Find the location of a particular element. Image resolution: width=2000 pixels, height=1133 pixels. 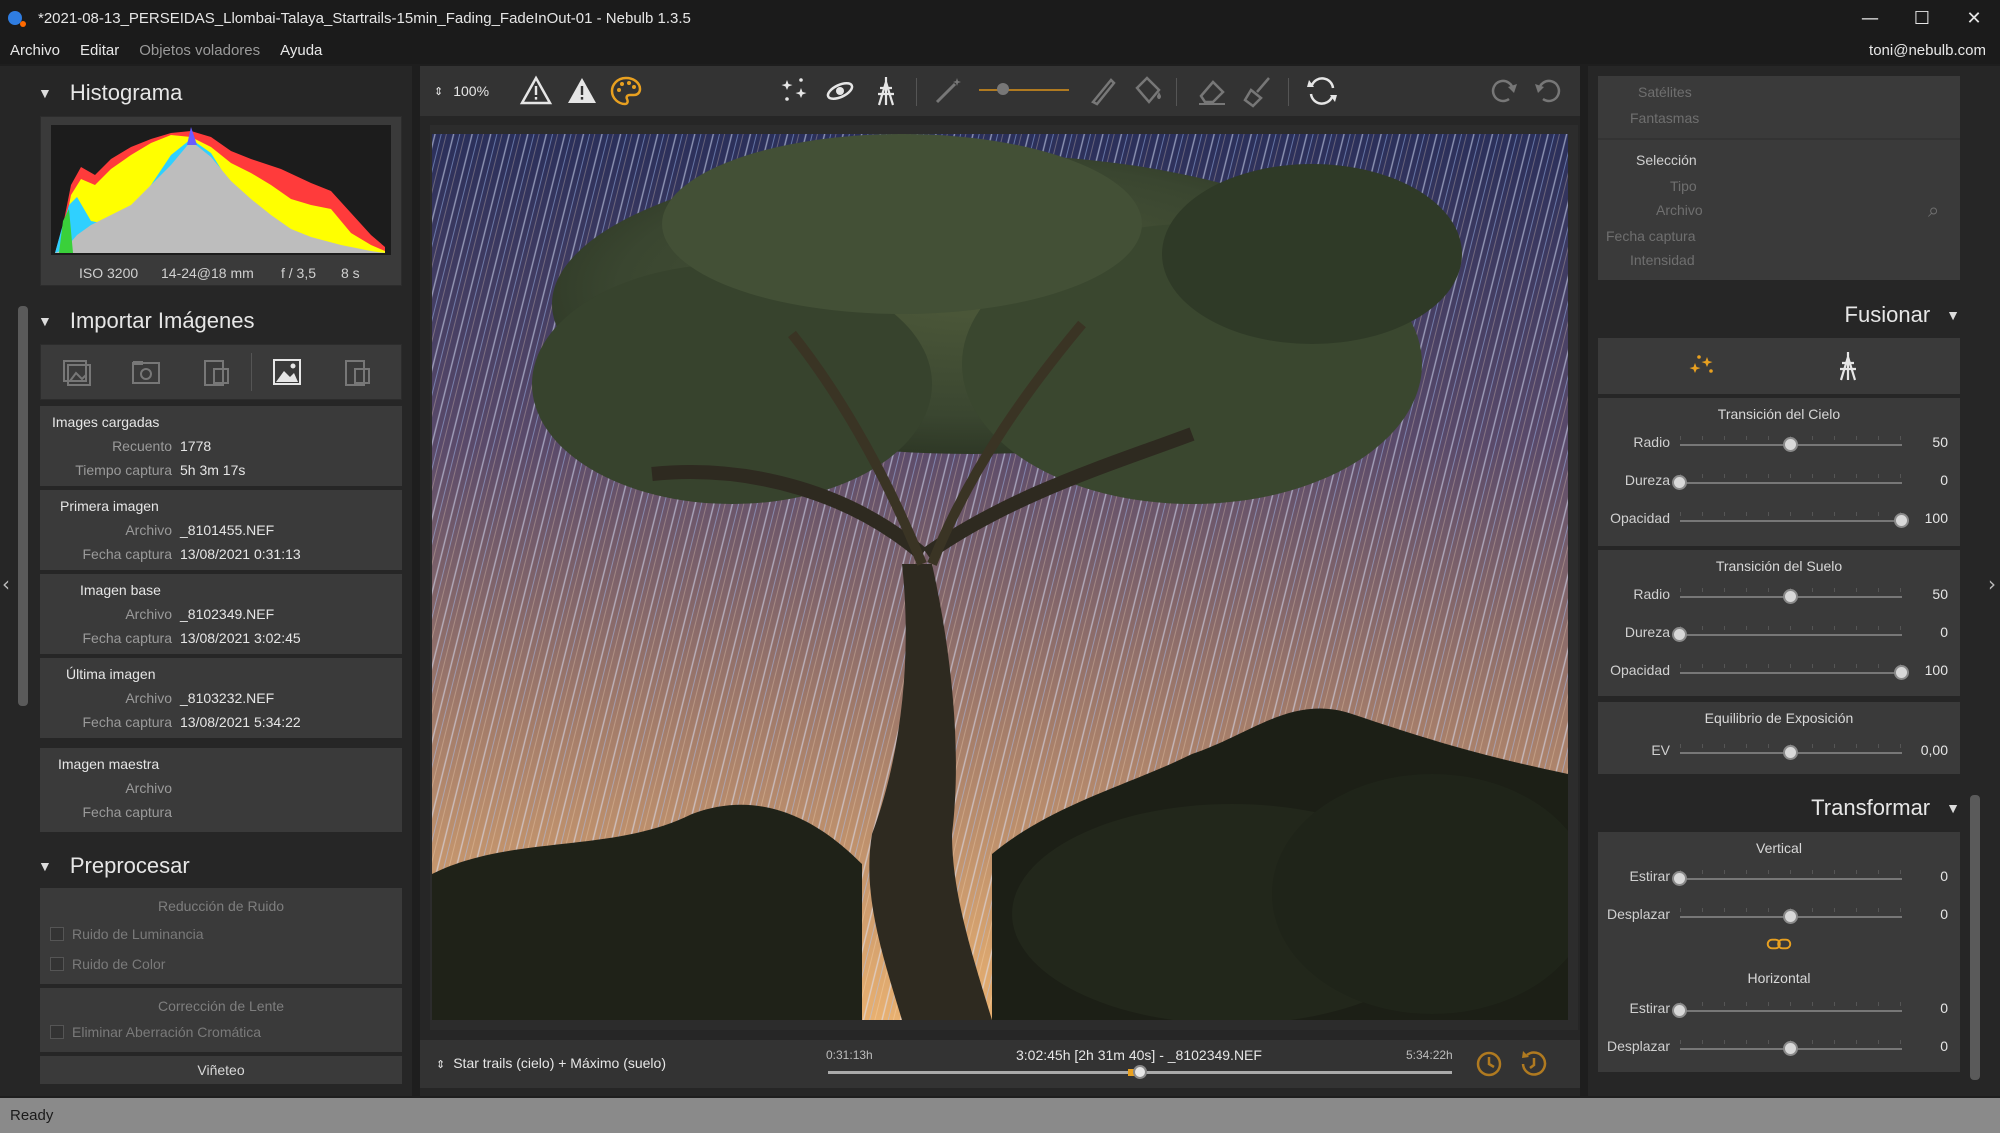

menu-archivo: Archivo is located at coordinates (35, 50).